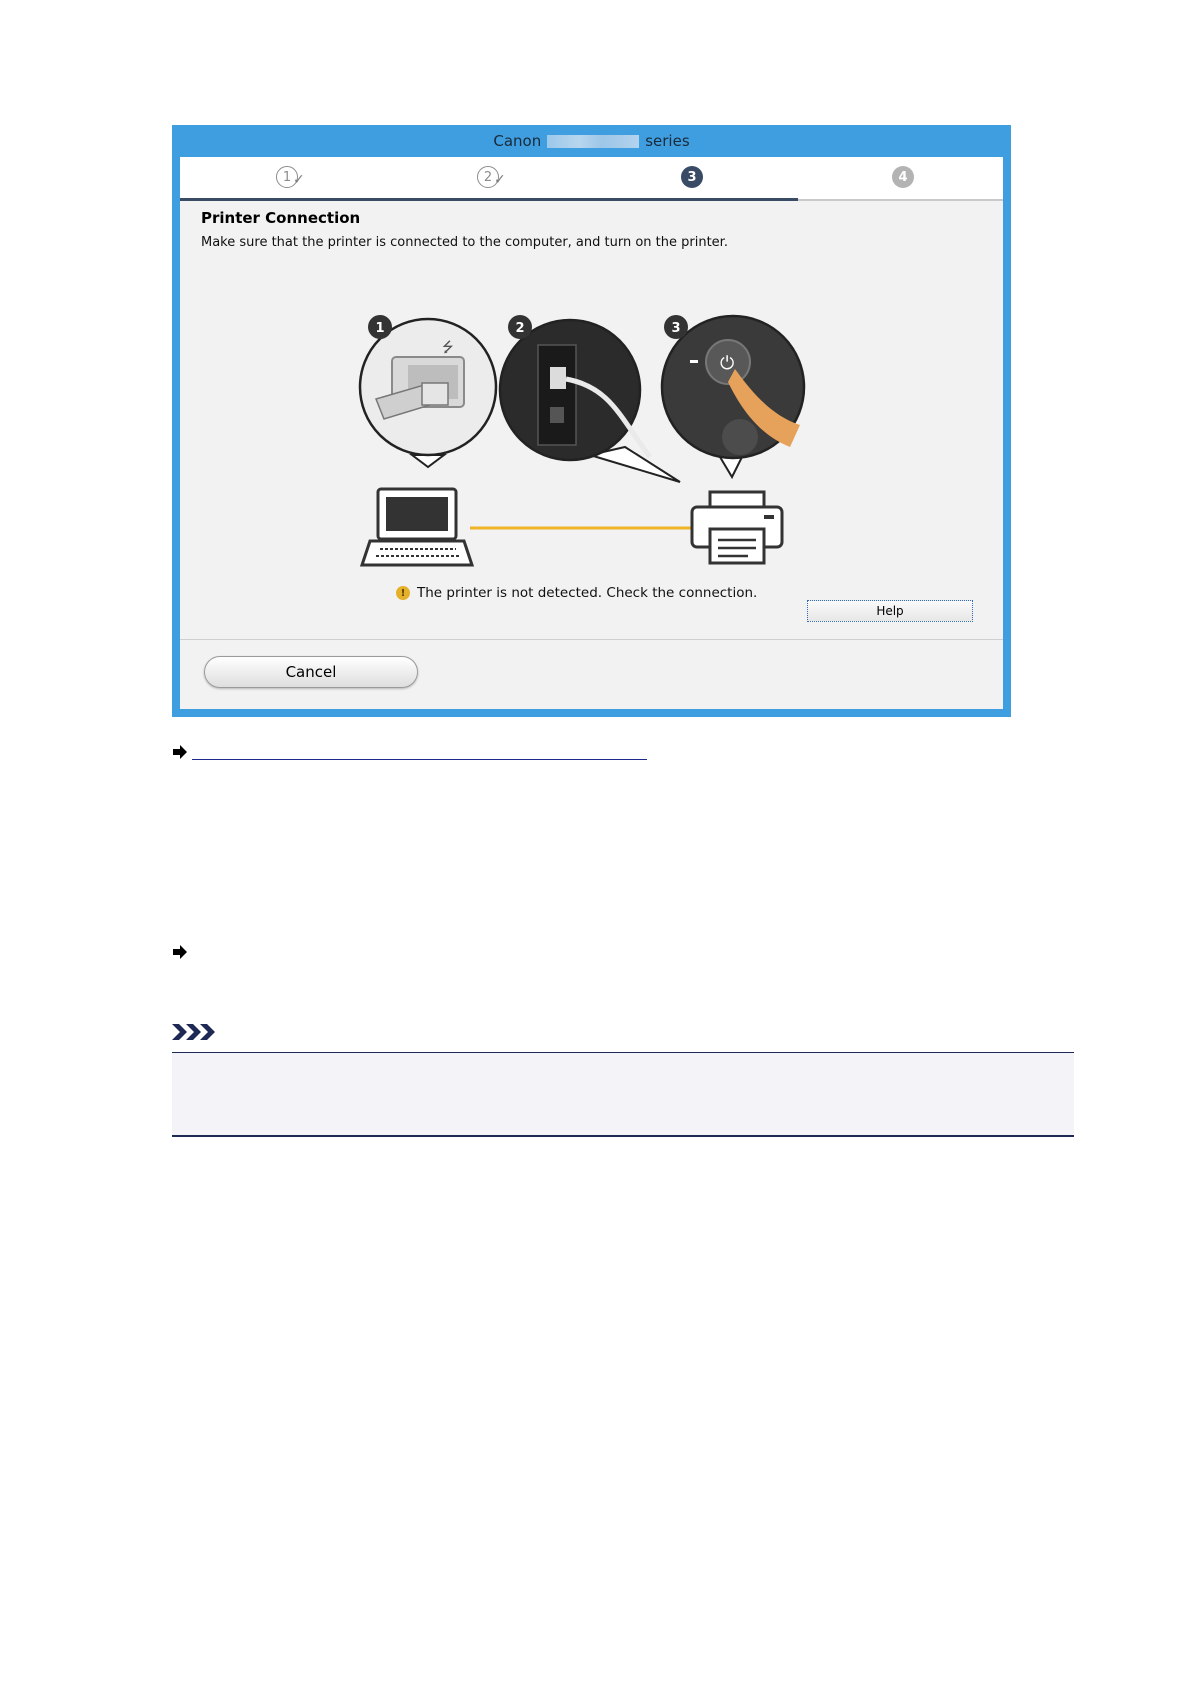 The width and height of the screenshot is (1192, 1685). Describe the element at coordinates (281, 218) in the screenshot. I see `page-heading: Printer Connection` at that location.